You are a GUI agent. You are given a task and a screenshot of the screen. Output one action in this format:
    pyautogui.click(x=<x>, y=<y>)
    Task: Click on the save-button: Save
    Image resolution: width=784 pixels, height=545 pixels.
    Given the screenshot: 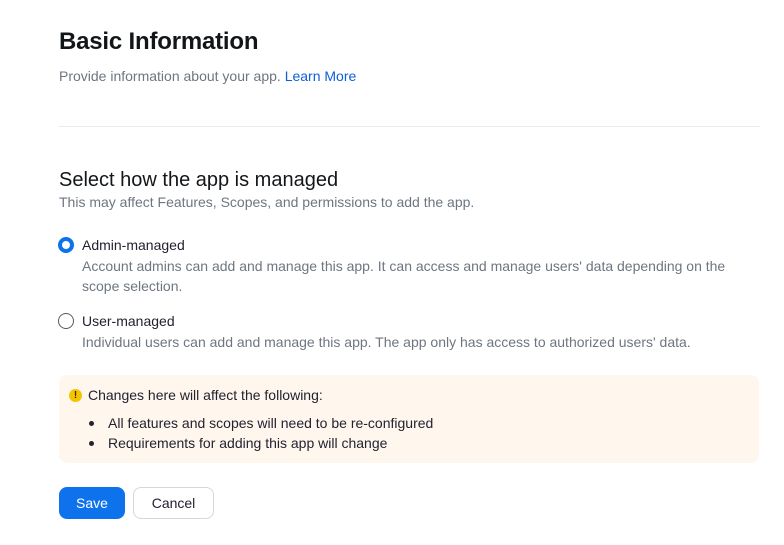 What is the action you would take?
    pyautogui.click(x=92, y=503)
    